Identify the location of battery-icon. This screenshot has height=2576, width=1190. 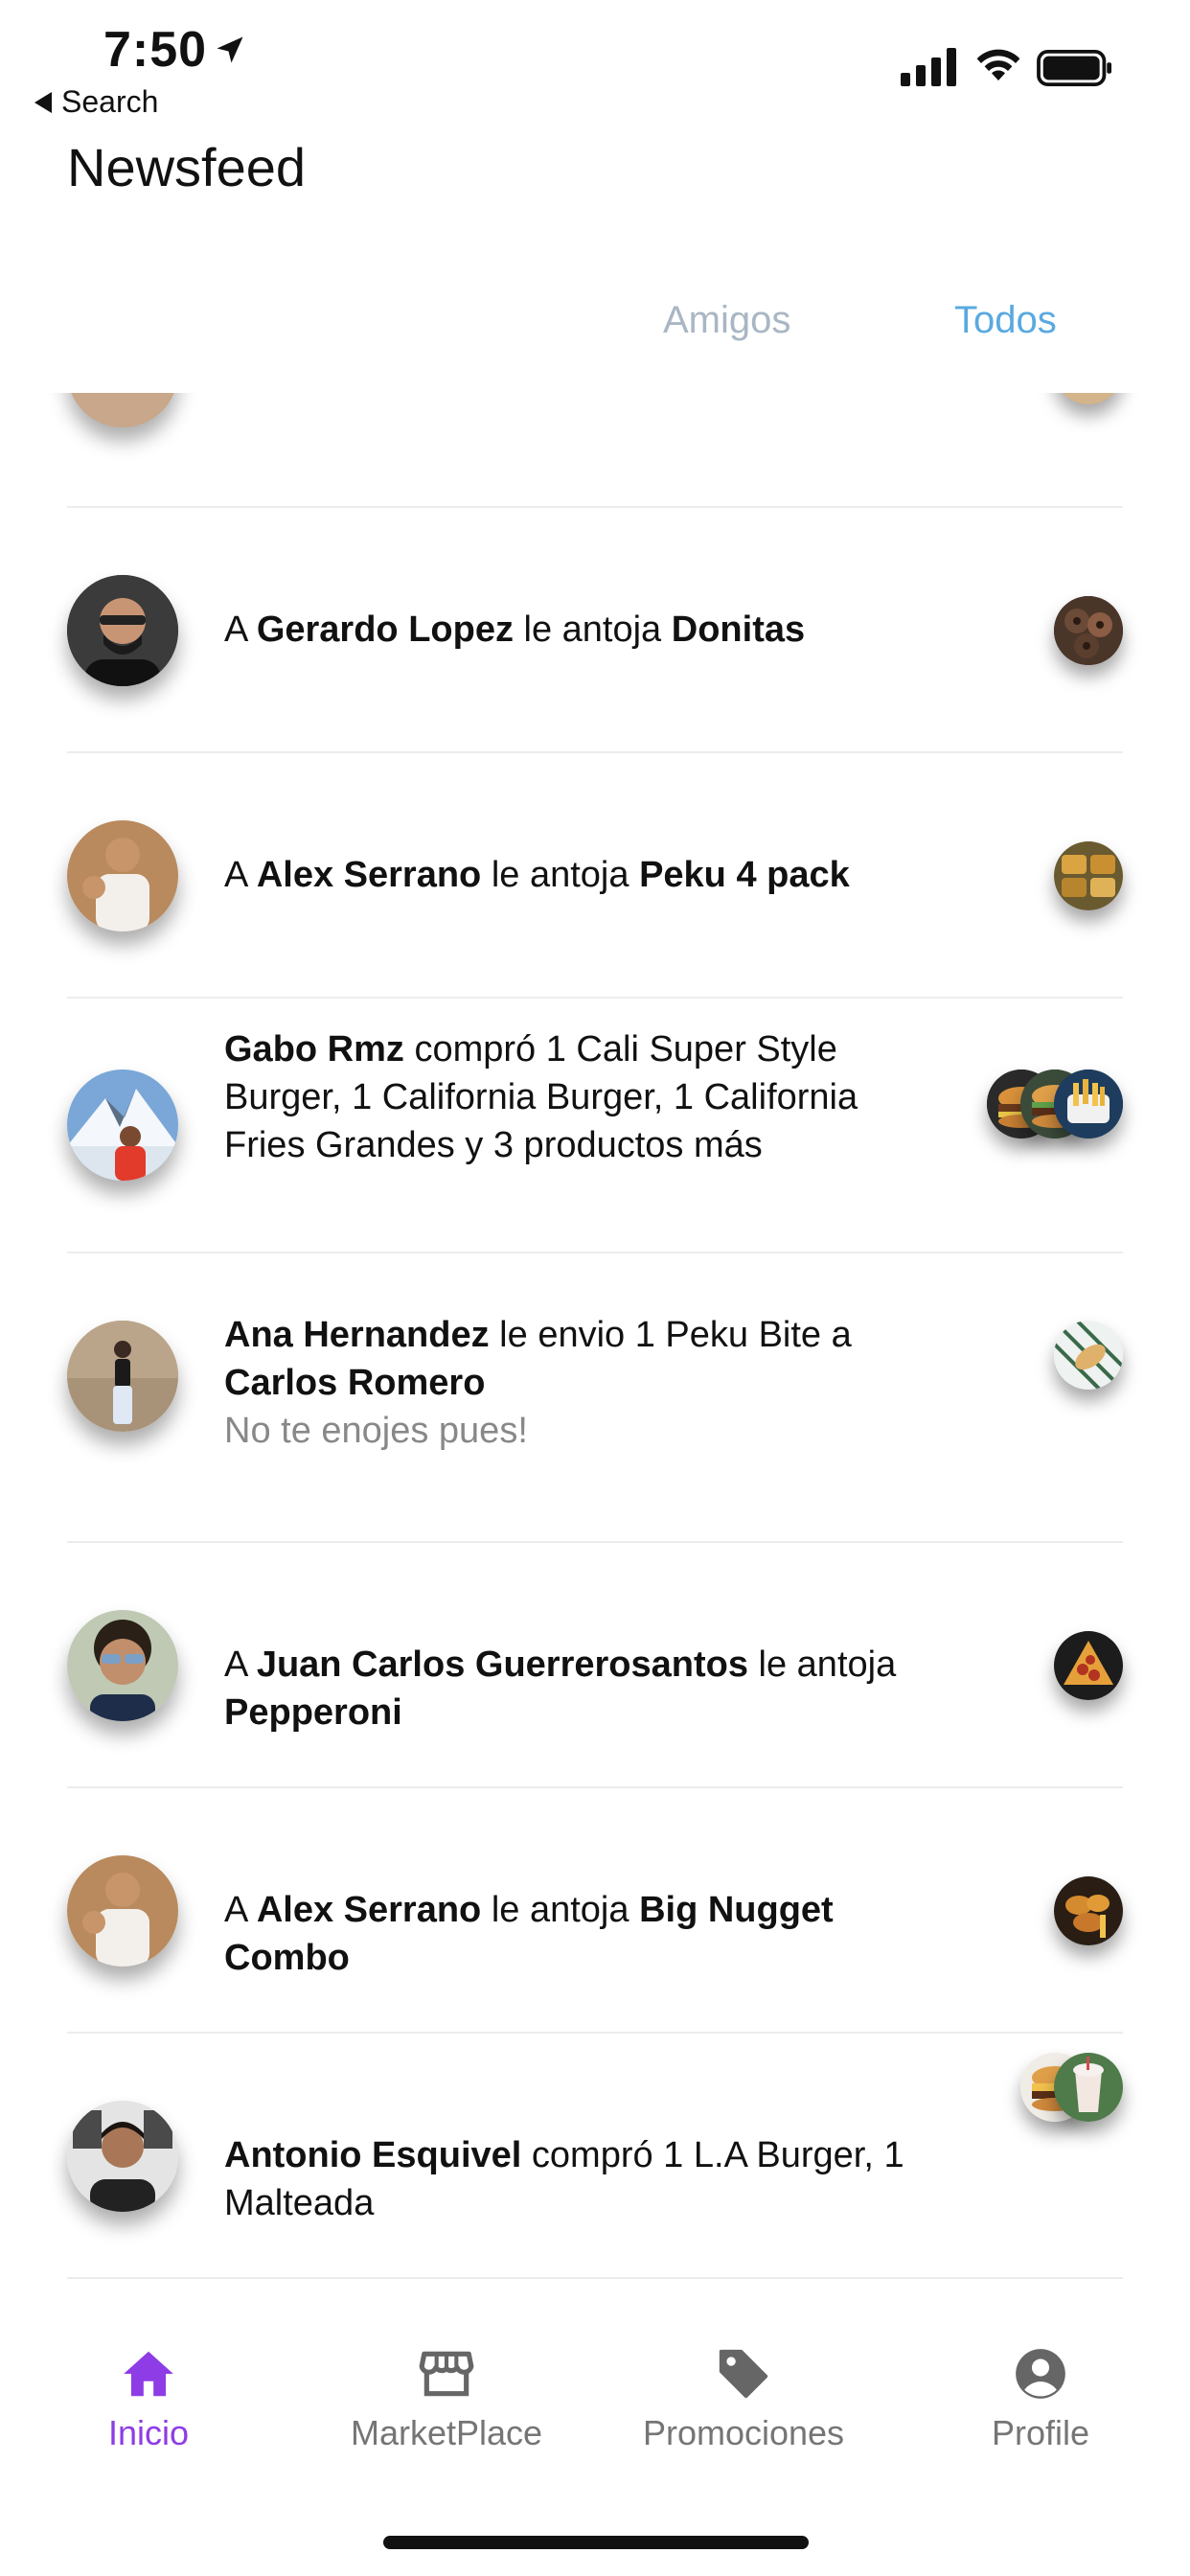
(1074, 68).